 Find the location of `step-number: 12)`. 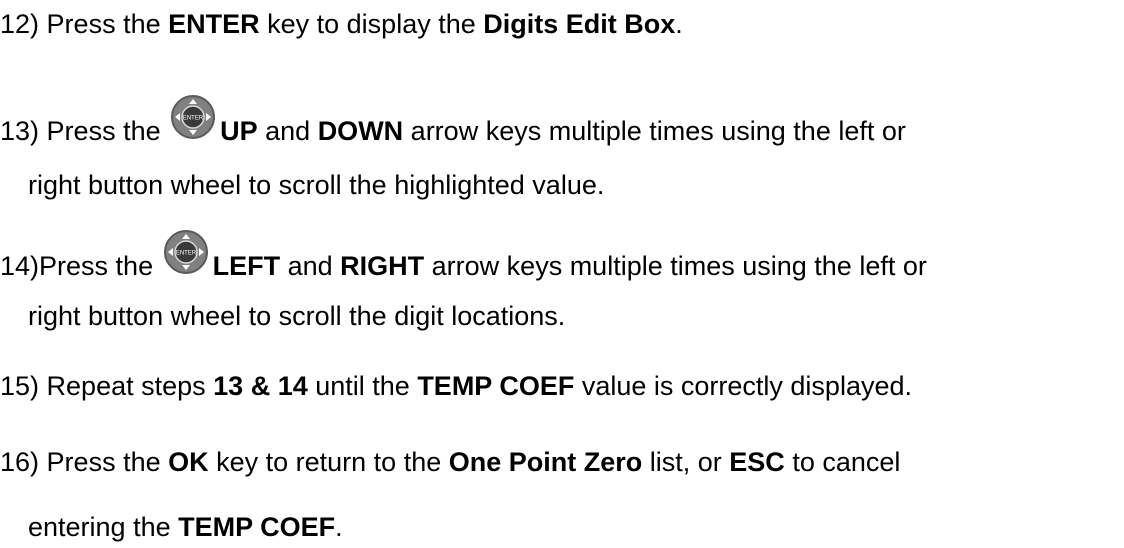

step-number: 12) is located at coordinates (20, 24).